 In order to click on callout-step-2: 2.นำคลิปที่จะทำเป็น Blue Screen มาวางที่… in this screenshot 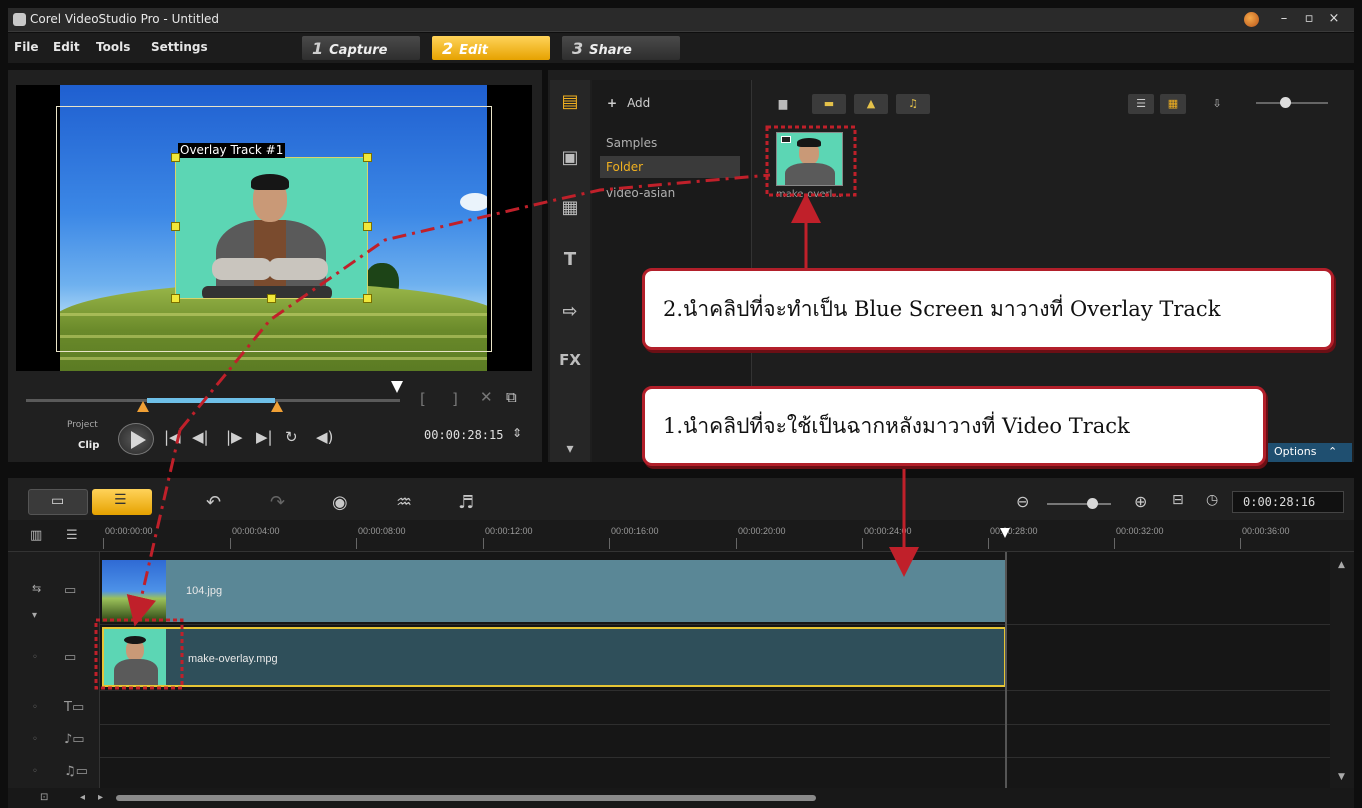, I will do `click(988, 309)`.